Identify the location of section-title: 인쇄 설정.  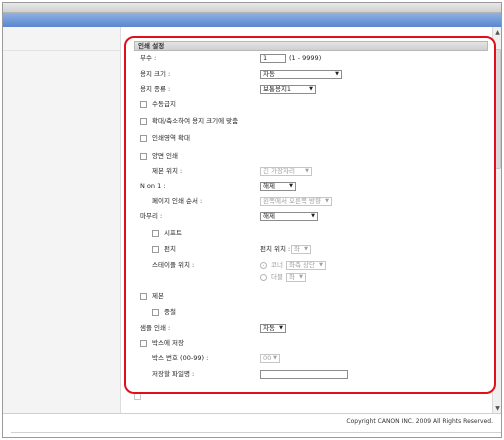
(311, 46).